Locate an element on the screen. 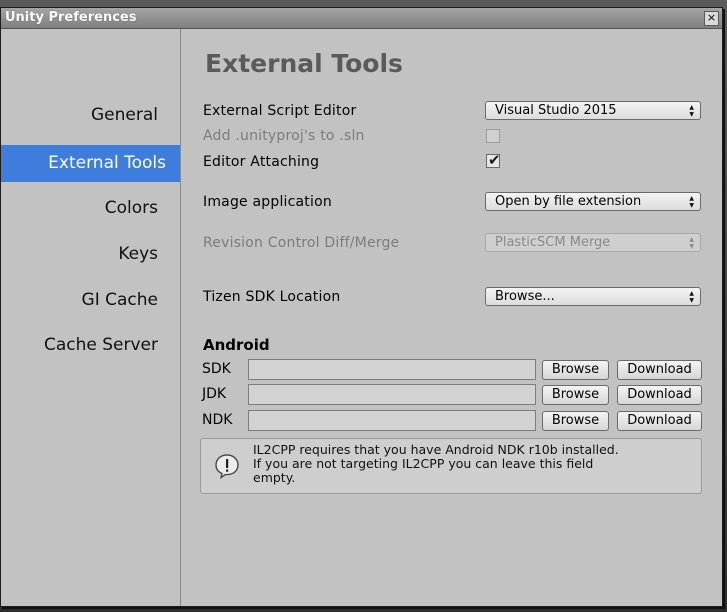  image-application-label: Image application is located at coordinates (267, 202).